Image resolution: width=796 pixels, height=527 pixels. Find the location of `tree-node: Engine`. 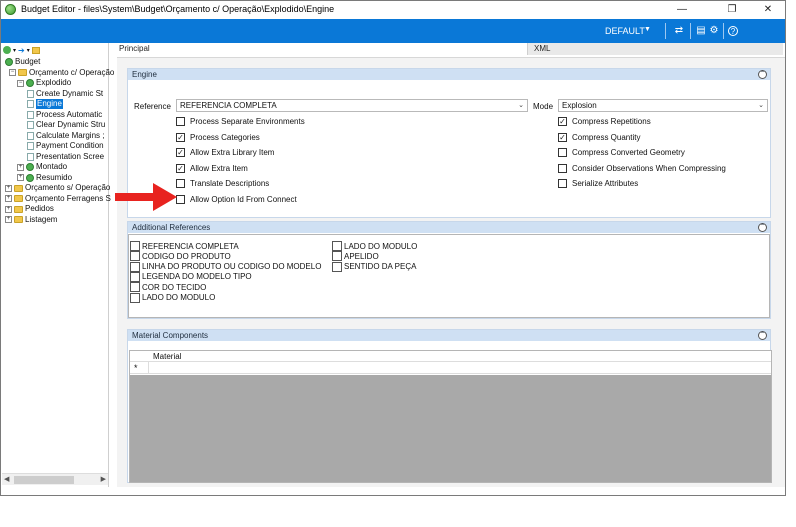

tree-node: Engine is located at coordinates (45, 104).